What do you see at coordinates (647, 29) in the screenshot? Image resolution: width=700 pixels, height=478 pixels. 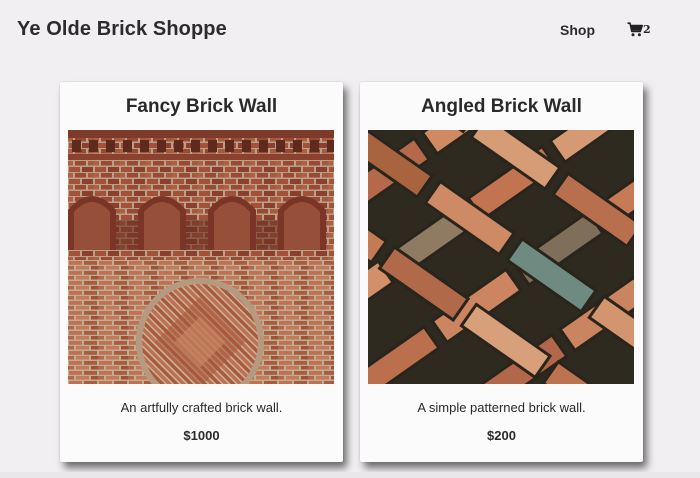 I see `cart-count-badge: 2` at bounding box center [647, 29].